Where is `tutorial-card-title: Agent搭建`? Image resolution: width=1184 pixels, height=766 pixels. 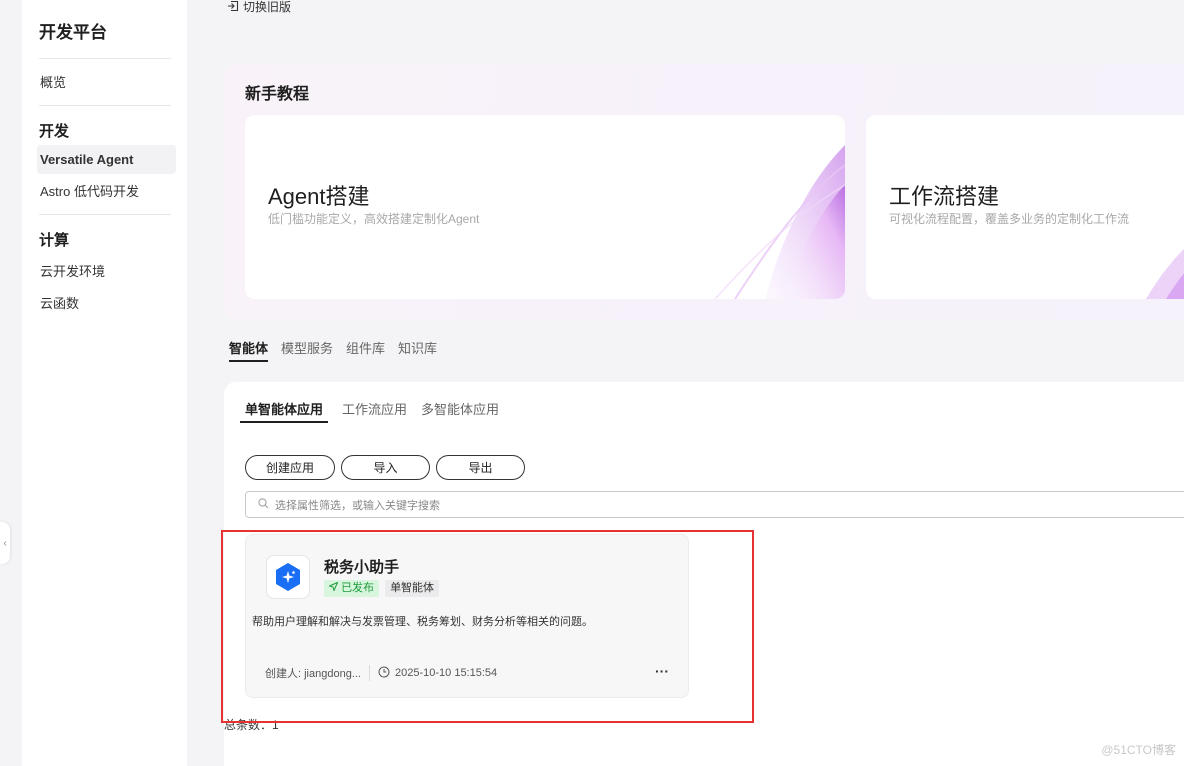 tutorial-card-title: Agent搭建 is located at coordinates (319, 196).